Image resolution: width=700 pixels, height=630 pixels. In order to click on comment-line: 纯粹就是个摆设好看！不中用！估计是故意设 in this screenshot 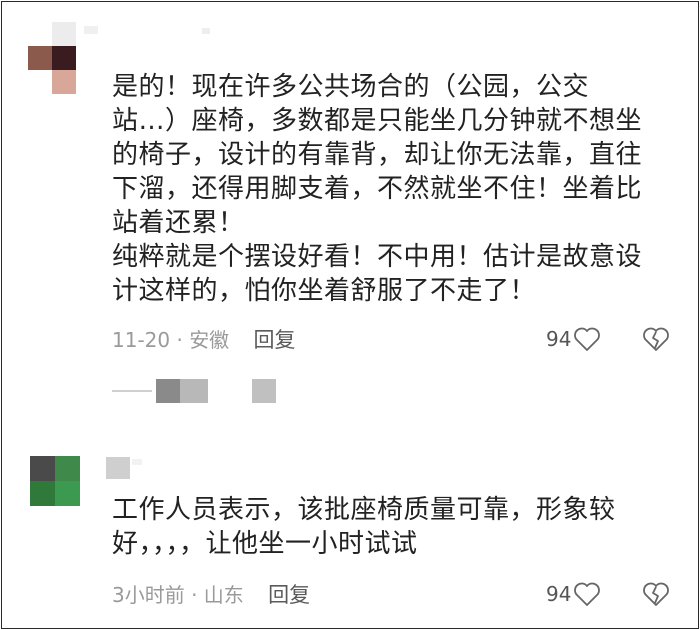, I will do `click(377, 257)`.